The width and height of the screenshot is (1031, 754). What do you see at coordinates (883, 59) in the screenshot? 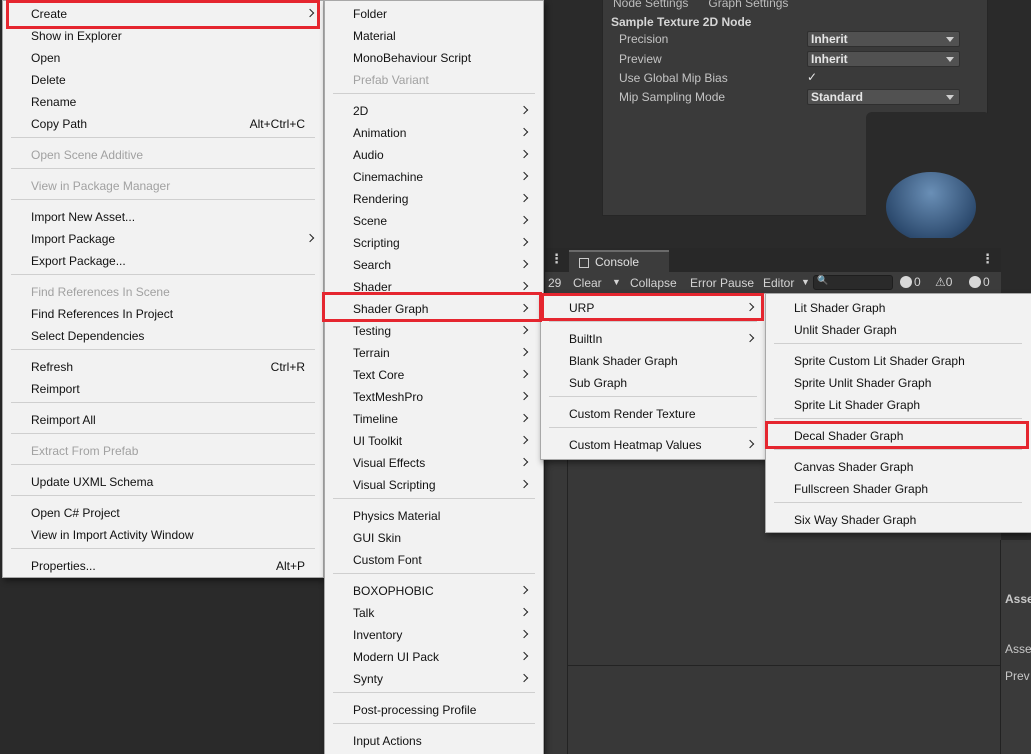
I see `preview-dropdown: Inherit` at bounding box center [883, 59].